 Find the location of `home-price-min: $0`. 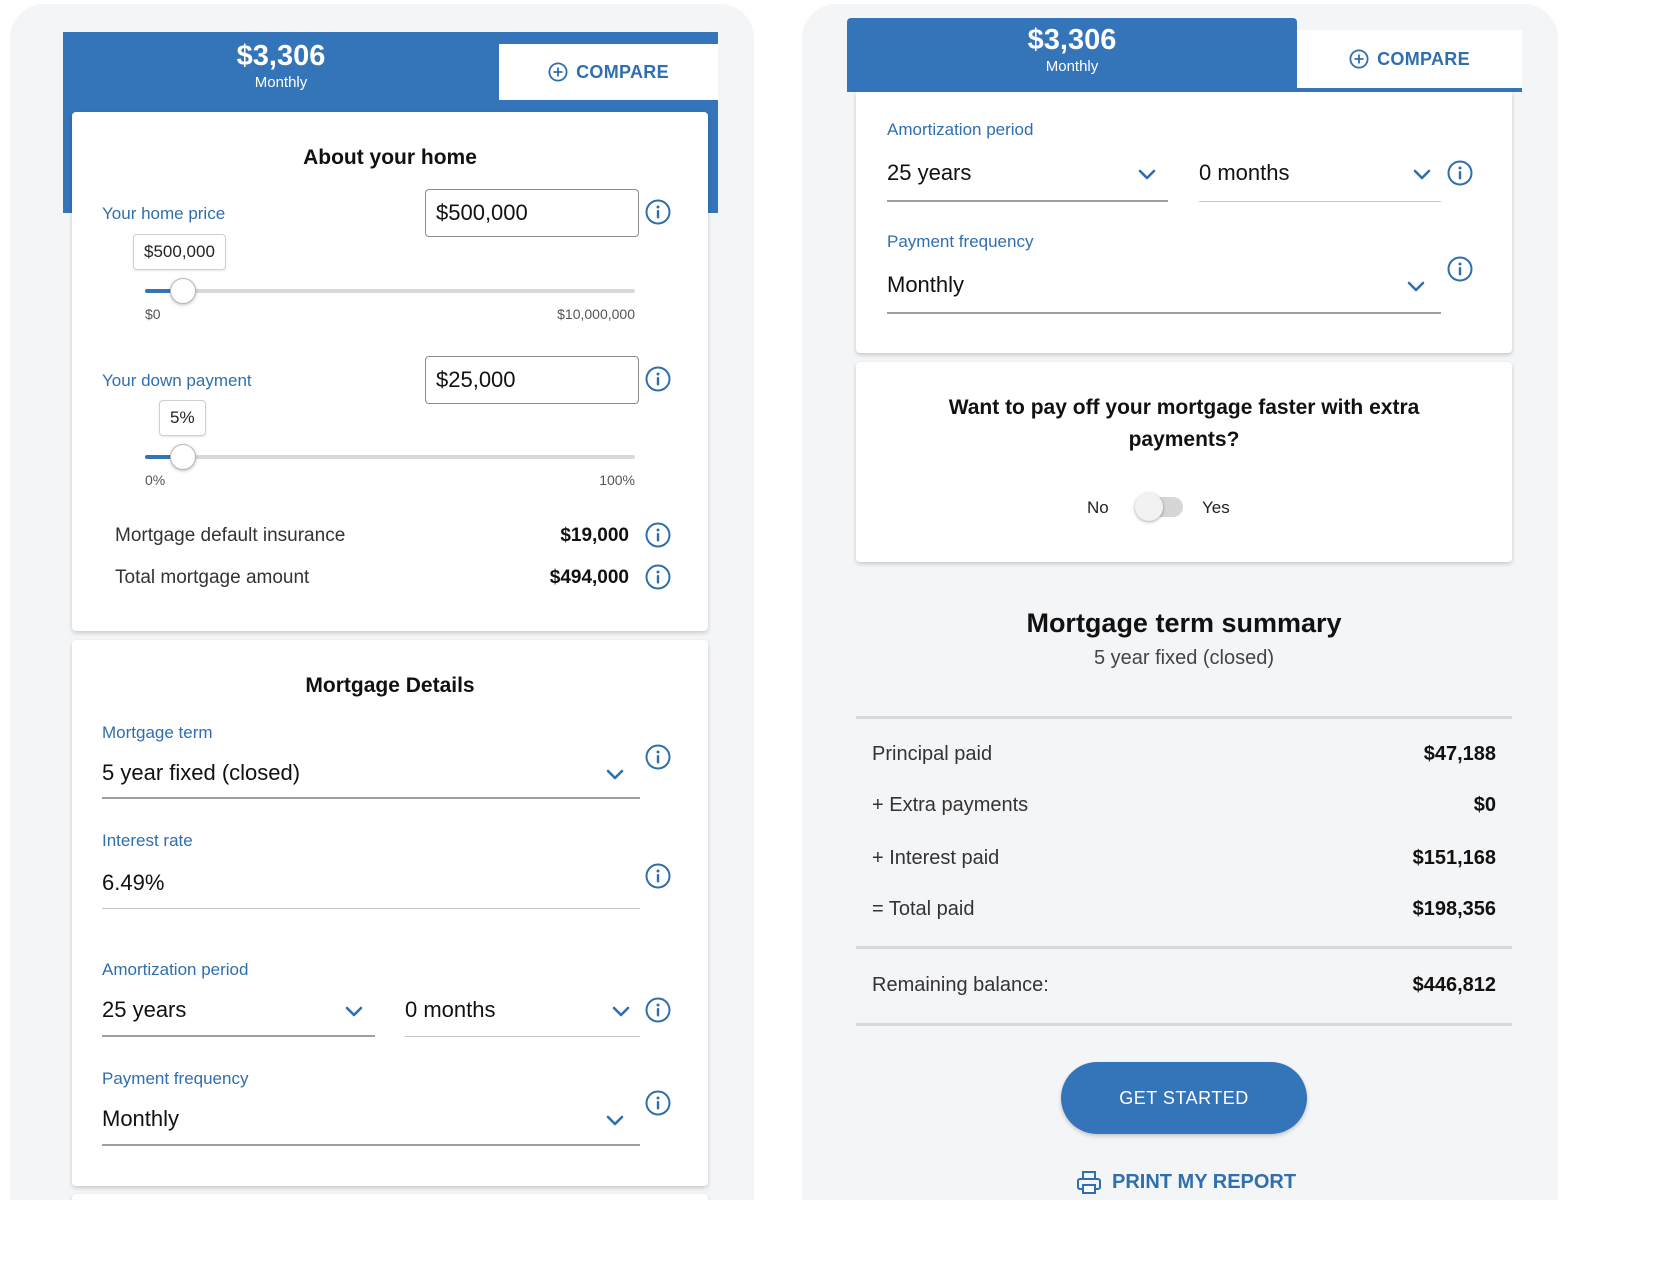

home-price-min: $0 is located at coordinates (153, 314).